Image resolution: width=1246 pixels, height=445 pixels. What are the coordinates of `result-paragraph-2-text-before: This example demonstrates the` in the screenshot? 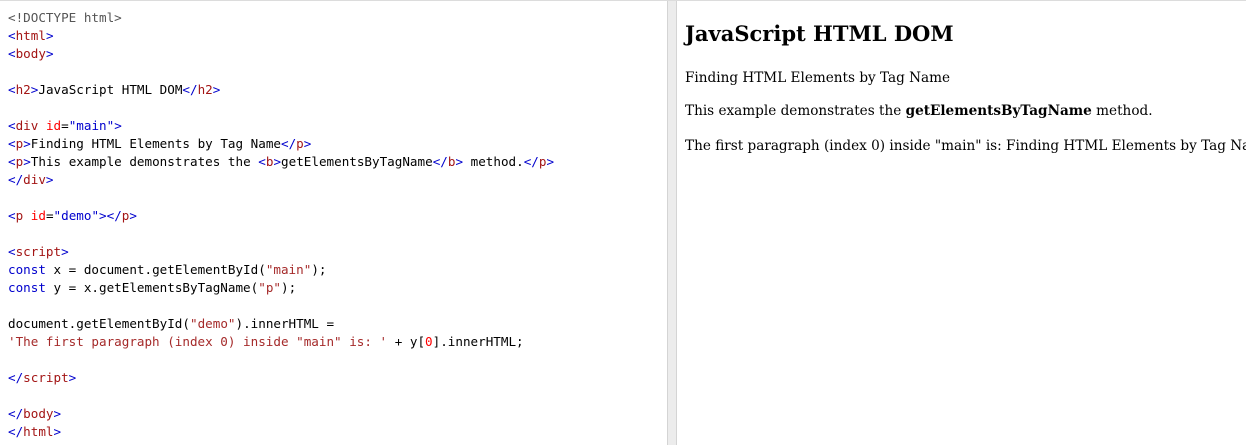 It's located at (795, 111).